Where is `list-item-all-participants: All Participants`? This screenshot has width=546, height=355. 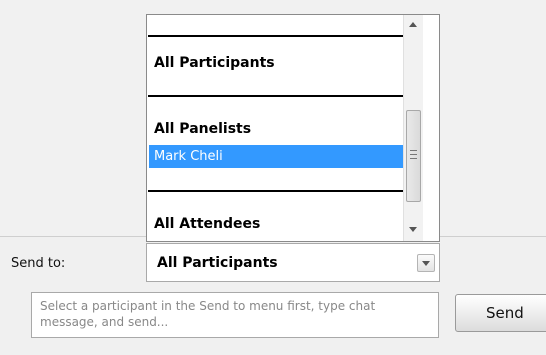 list-item-all-participants: All Participants is located at coordinates (276, 63).